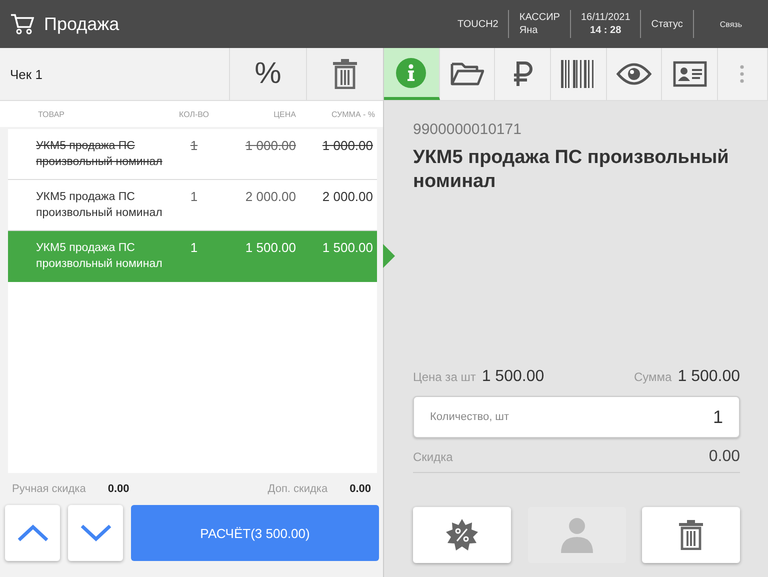  I want to click on eye-icon, so click(634, 74).